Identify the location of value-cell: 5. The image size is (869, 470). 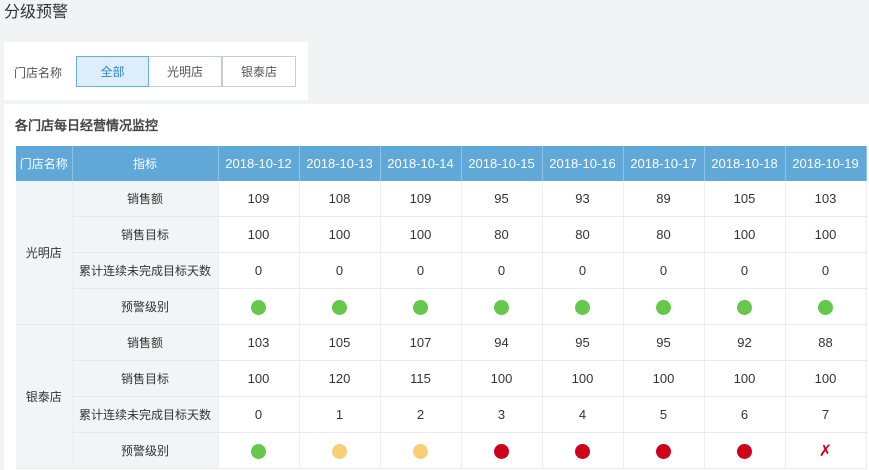
(664, 414).